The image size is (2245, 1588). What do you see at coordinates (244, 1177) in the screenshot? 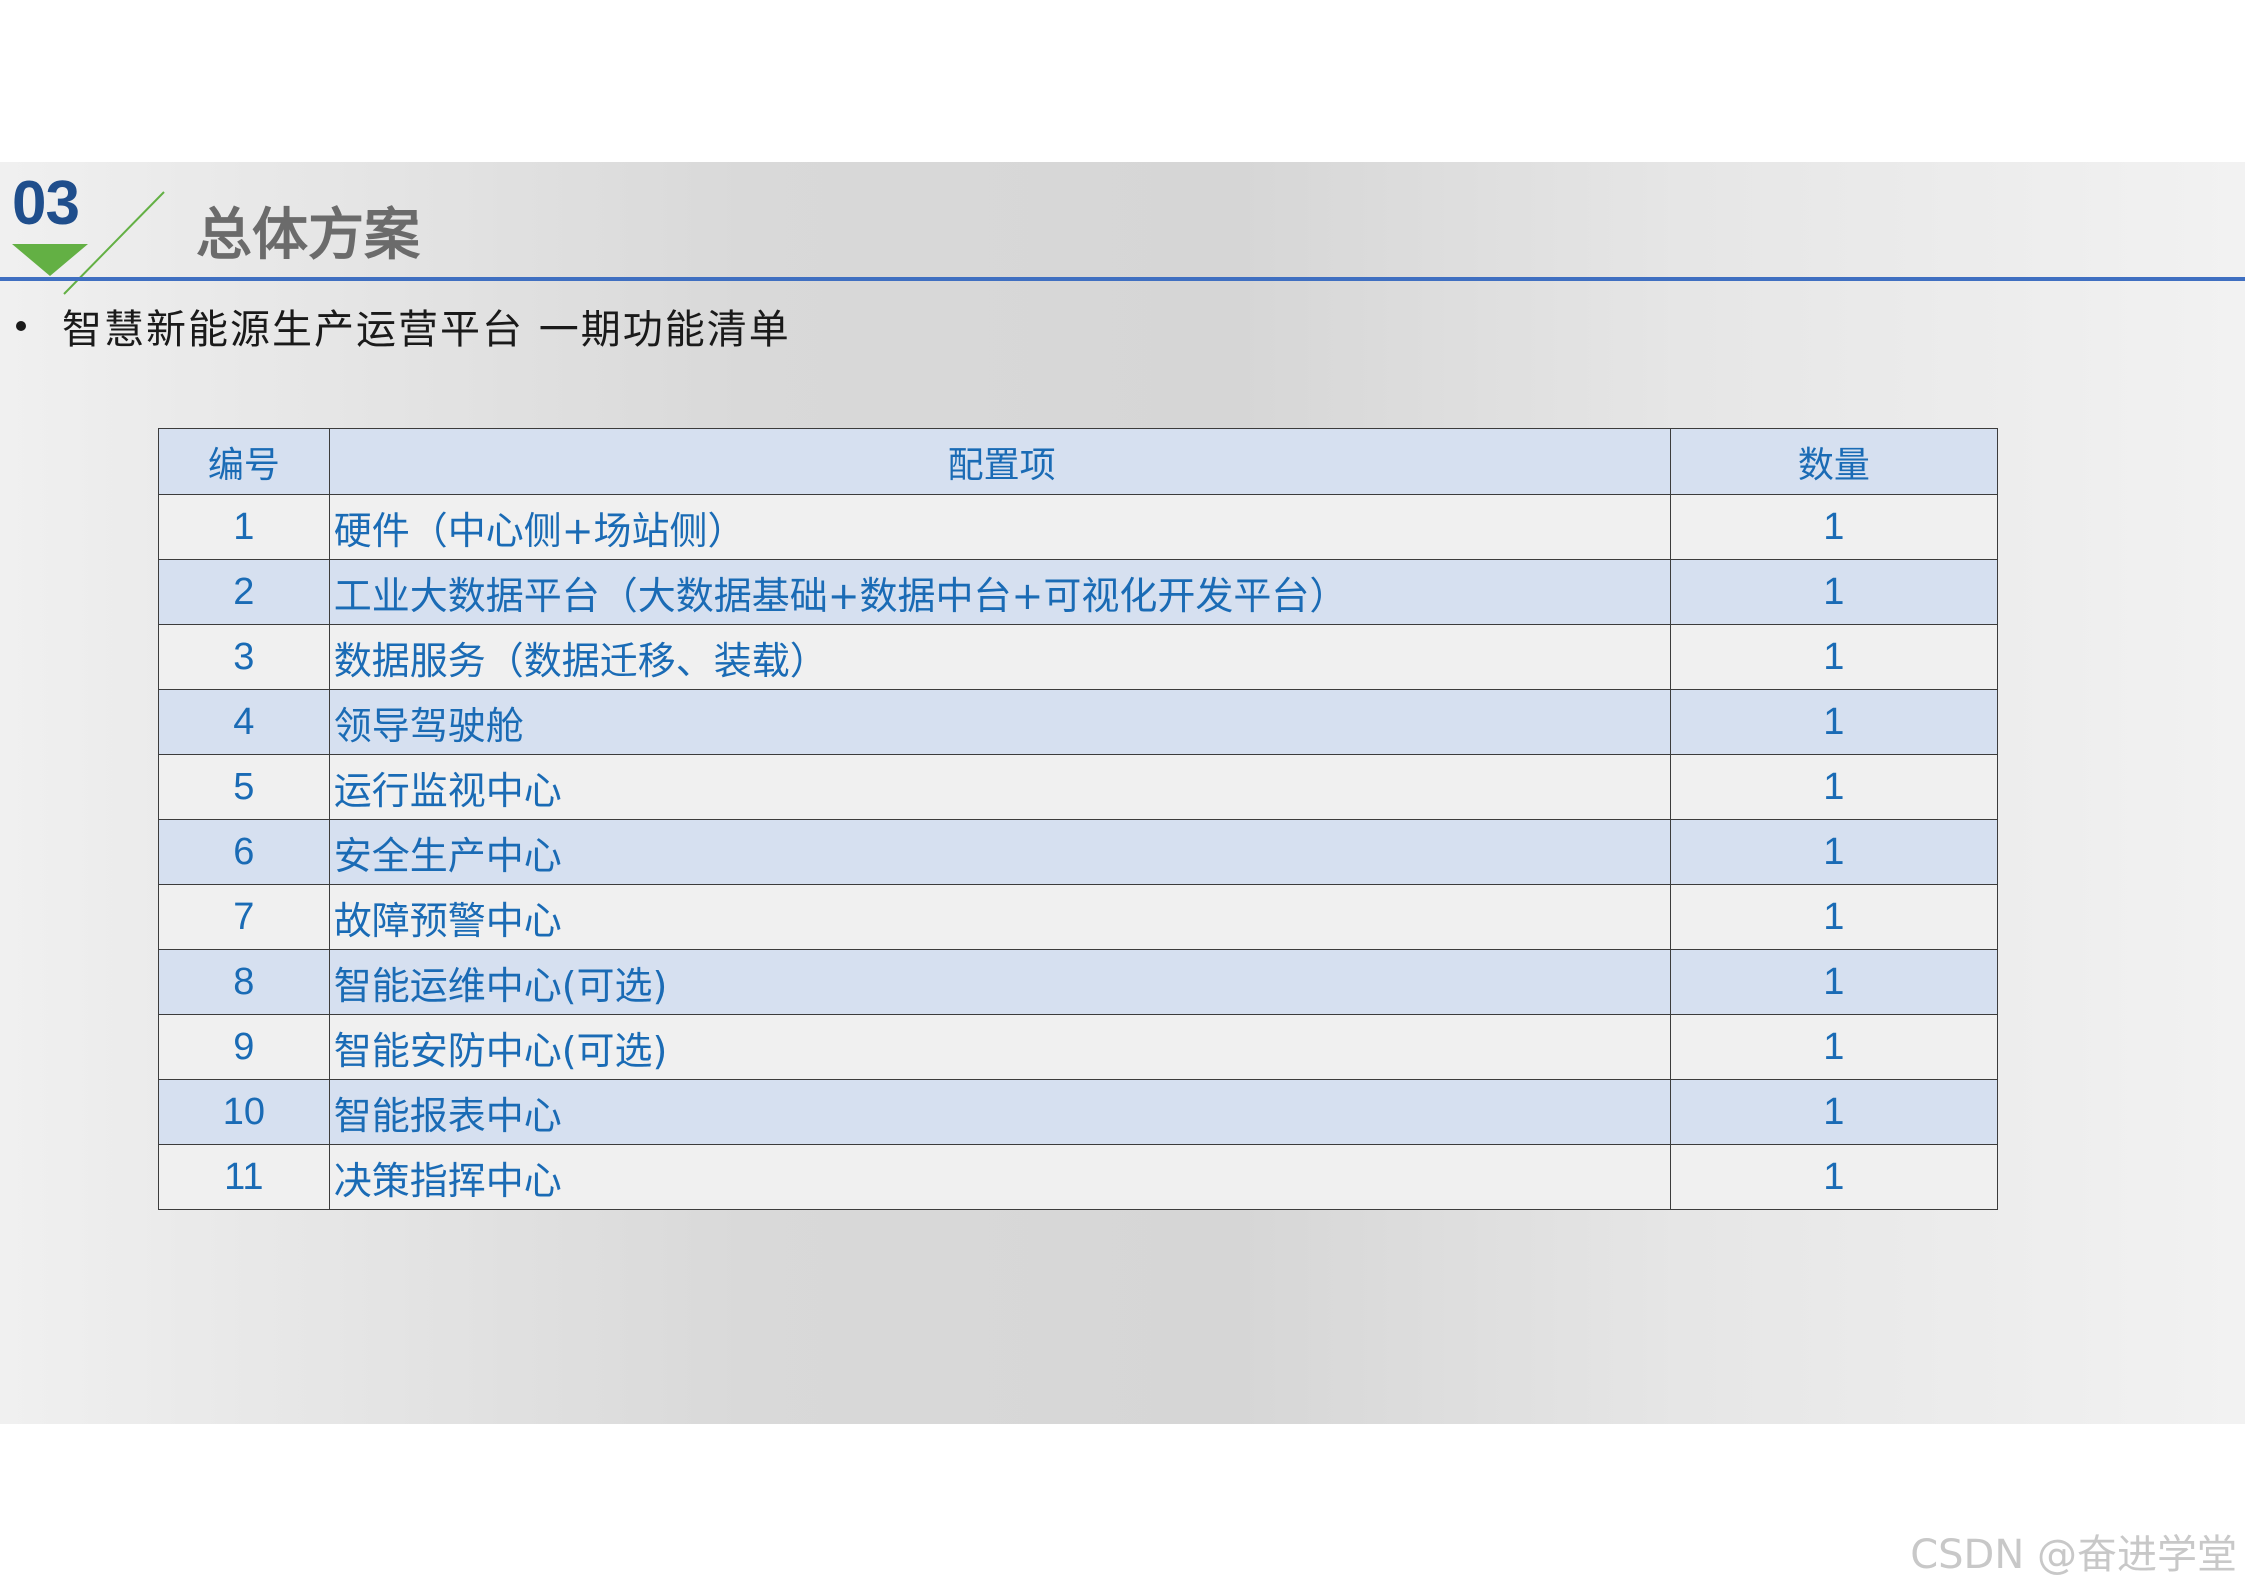
I see `row-no: 11` at bounding box center [244, 1177].